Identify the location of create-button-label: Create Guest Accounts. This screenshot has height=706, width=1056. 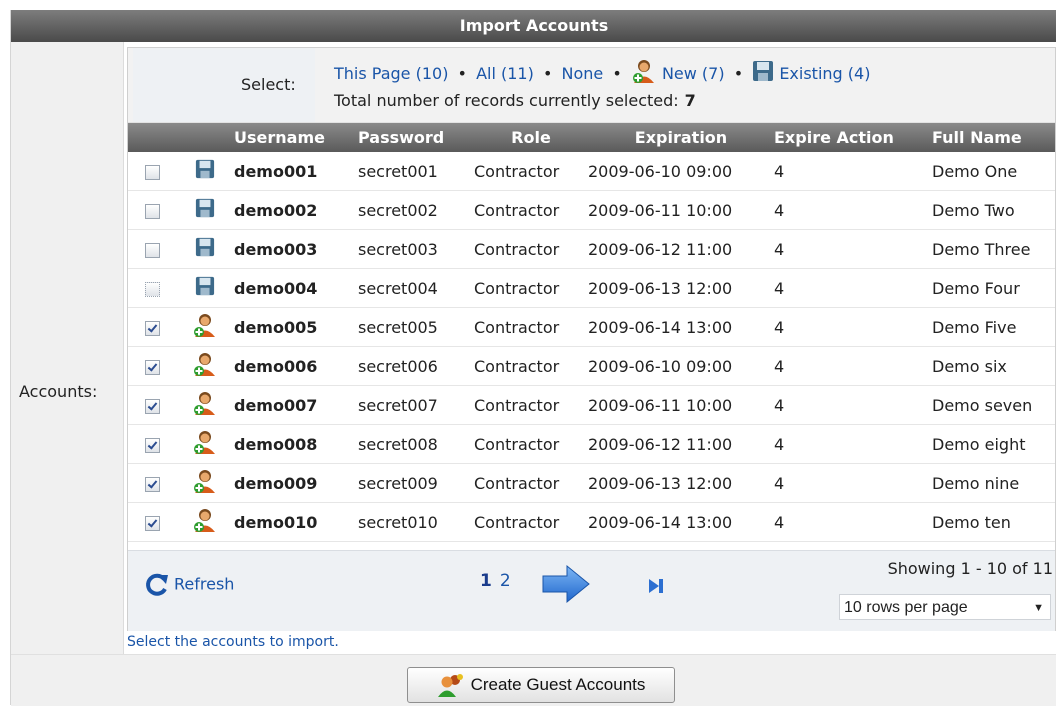
(558, 684).